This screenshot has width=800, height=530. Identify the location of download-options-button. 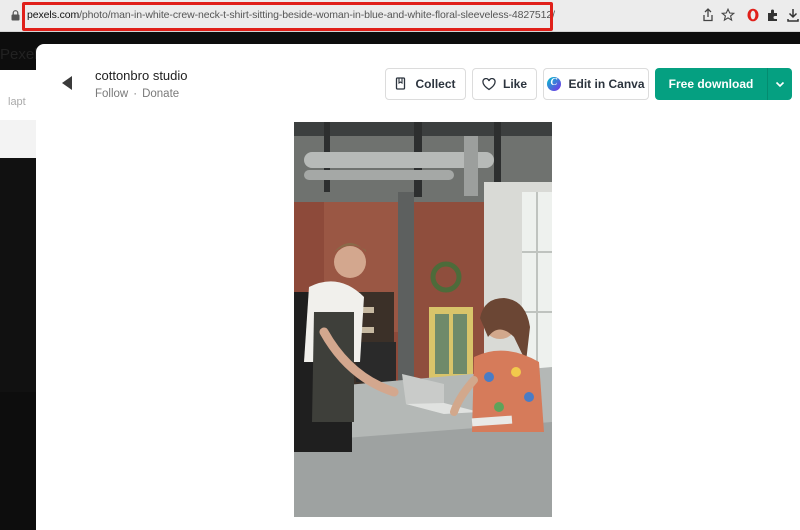
(779, 84).